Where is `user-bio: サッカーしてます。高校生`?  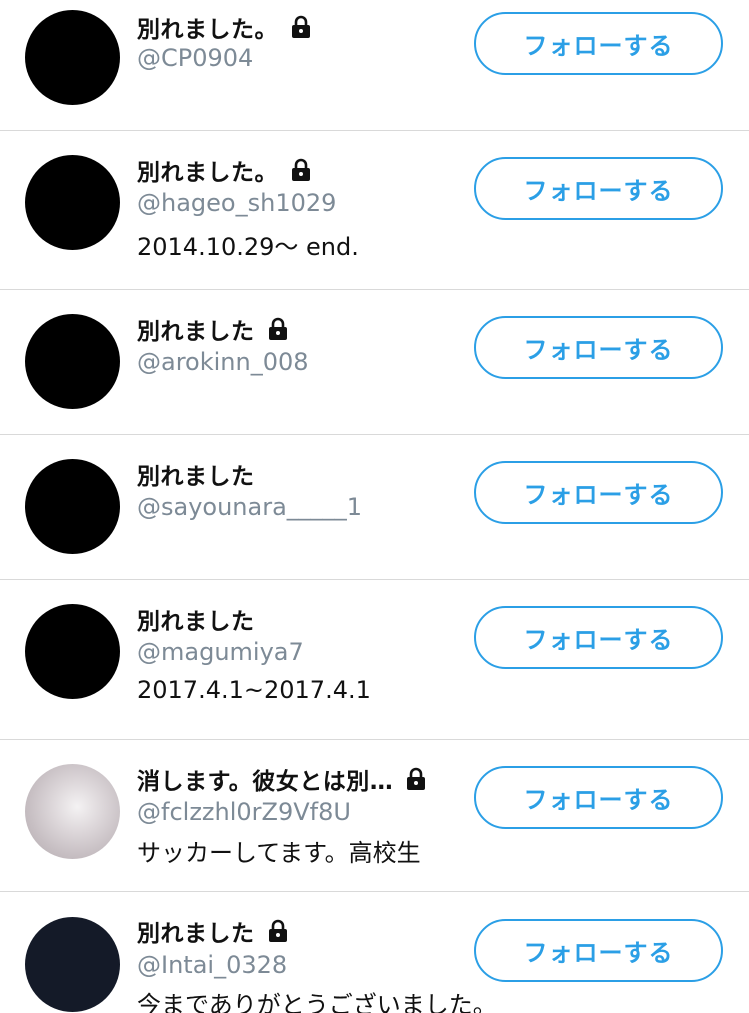
user-bio: サッカーしてます。高校生 is located at coordinates (279, 853).